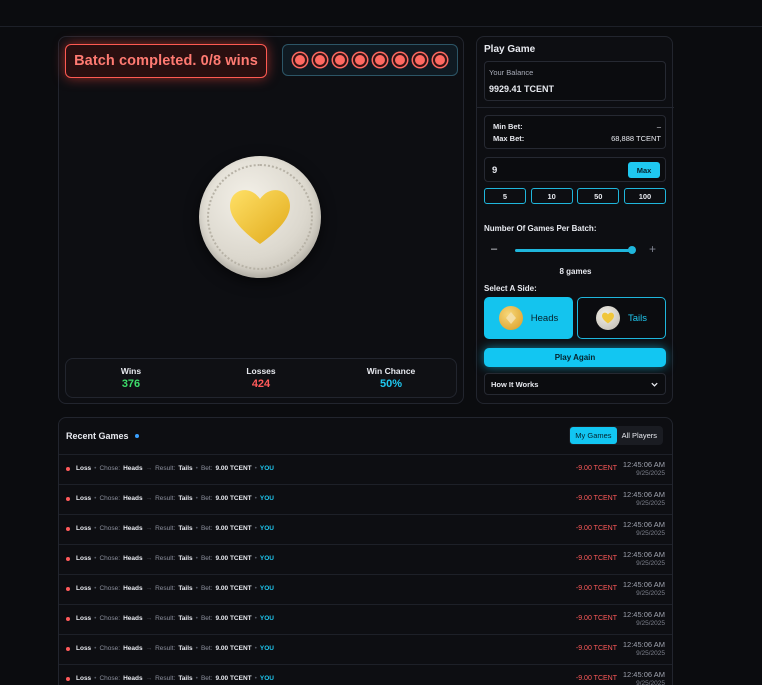 The image size is (762, 685). I want to click on tab-all-players: All Players, so click(639, 435).